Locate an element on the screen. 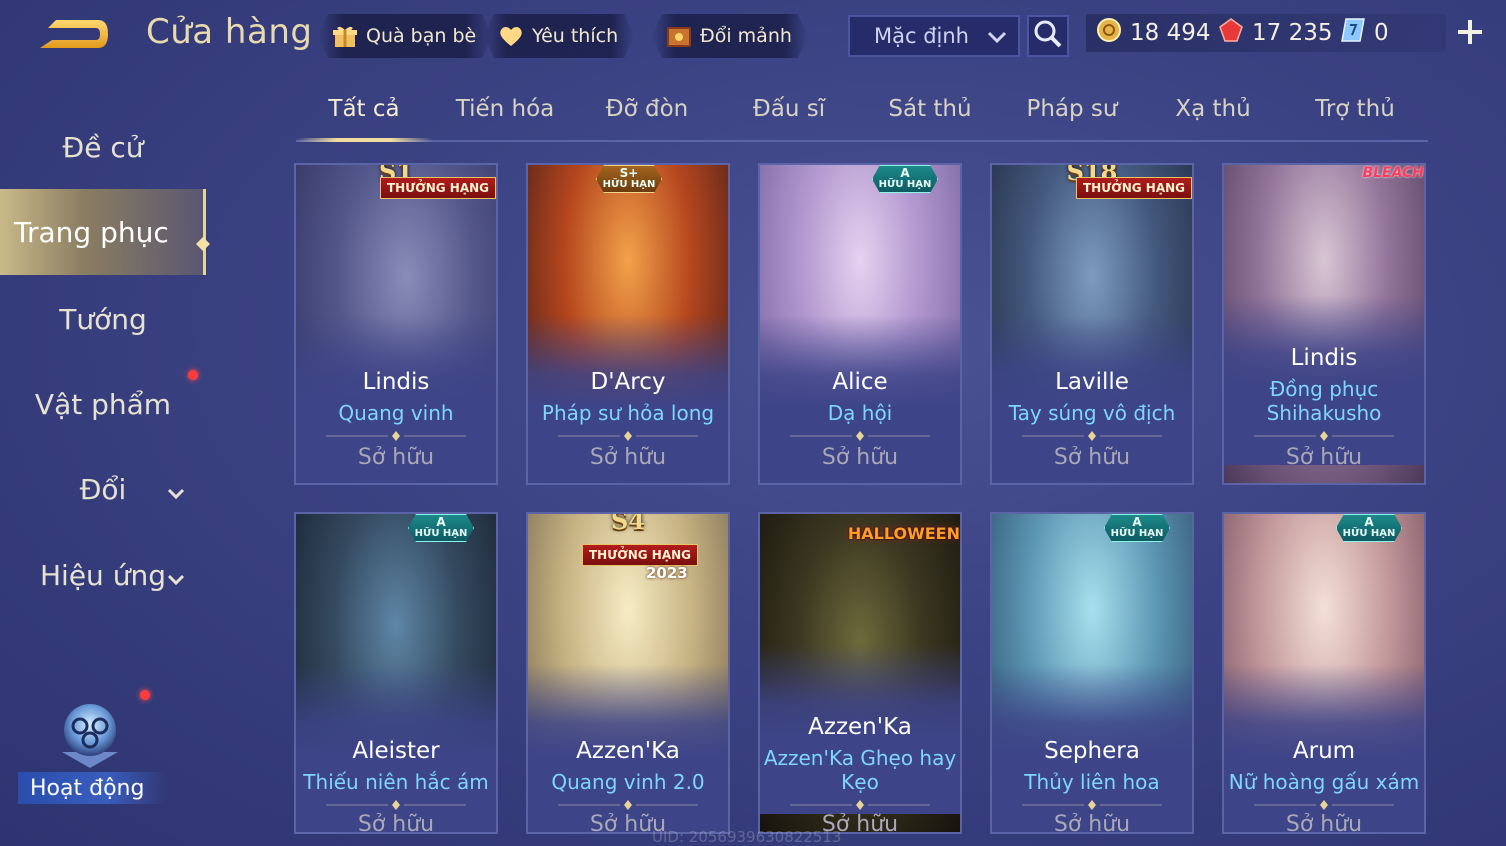 The height and width of the screenshot is (846, 1506). search-button is located at coordinates (1048, 36).